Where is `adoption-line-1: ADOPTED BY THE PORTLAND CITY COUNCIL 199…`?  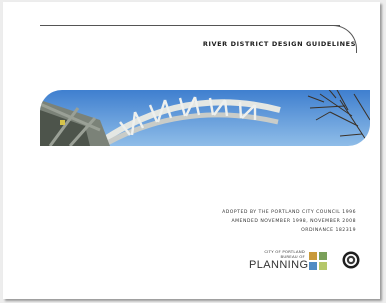
adoption-line-1: ADOPTED BY THE PORTLAND CITY COUNCIL 199… is located at coordinates (289, 212).